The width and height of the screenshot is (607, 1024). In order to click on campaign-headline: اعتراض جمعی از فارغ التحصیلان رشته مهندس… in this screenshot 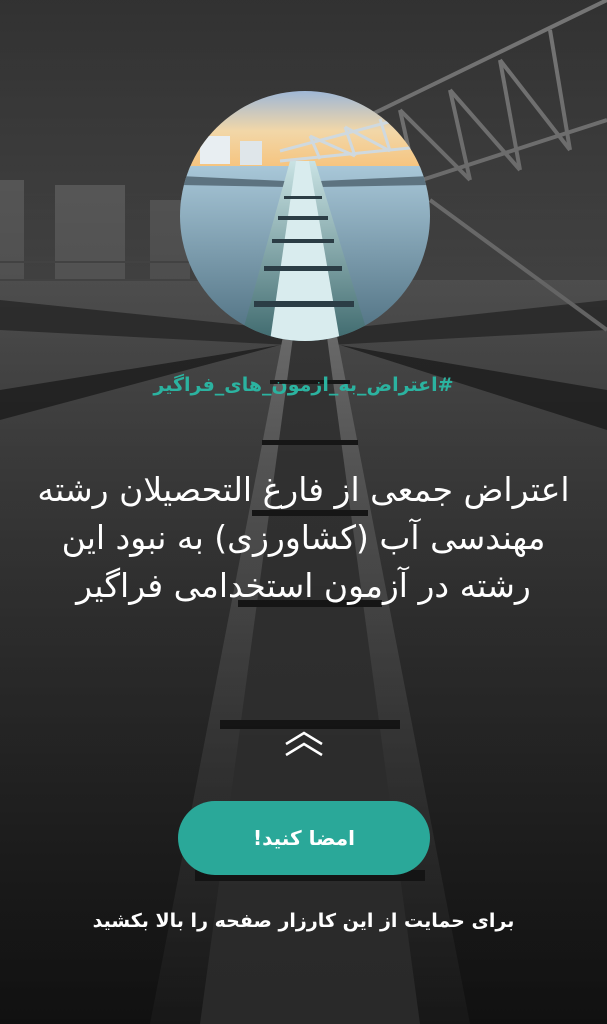, I will do `click(303, 537)`.